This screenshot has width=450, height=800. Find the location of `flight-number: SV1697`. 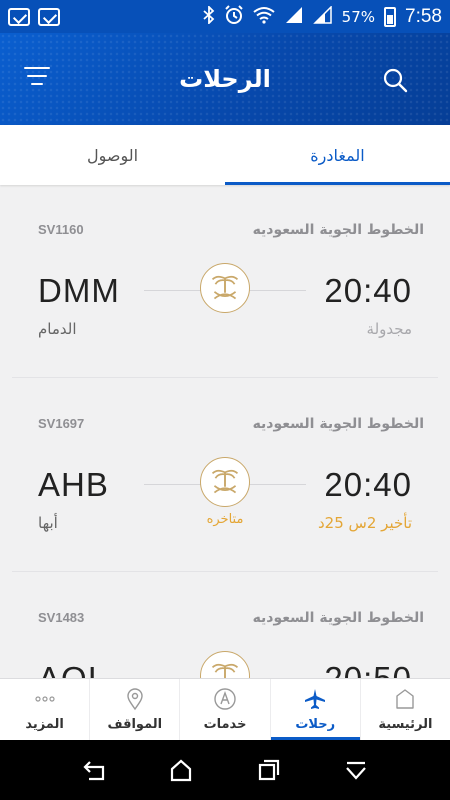

flight-number: SV1697 is located at coordinates (61, 423).